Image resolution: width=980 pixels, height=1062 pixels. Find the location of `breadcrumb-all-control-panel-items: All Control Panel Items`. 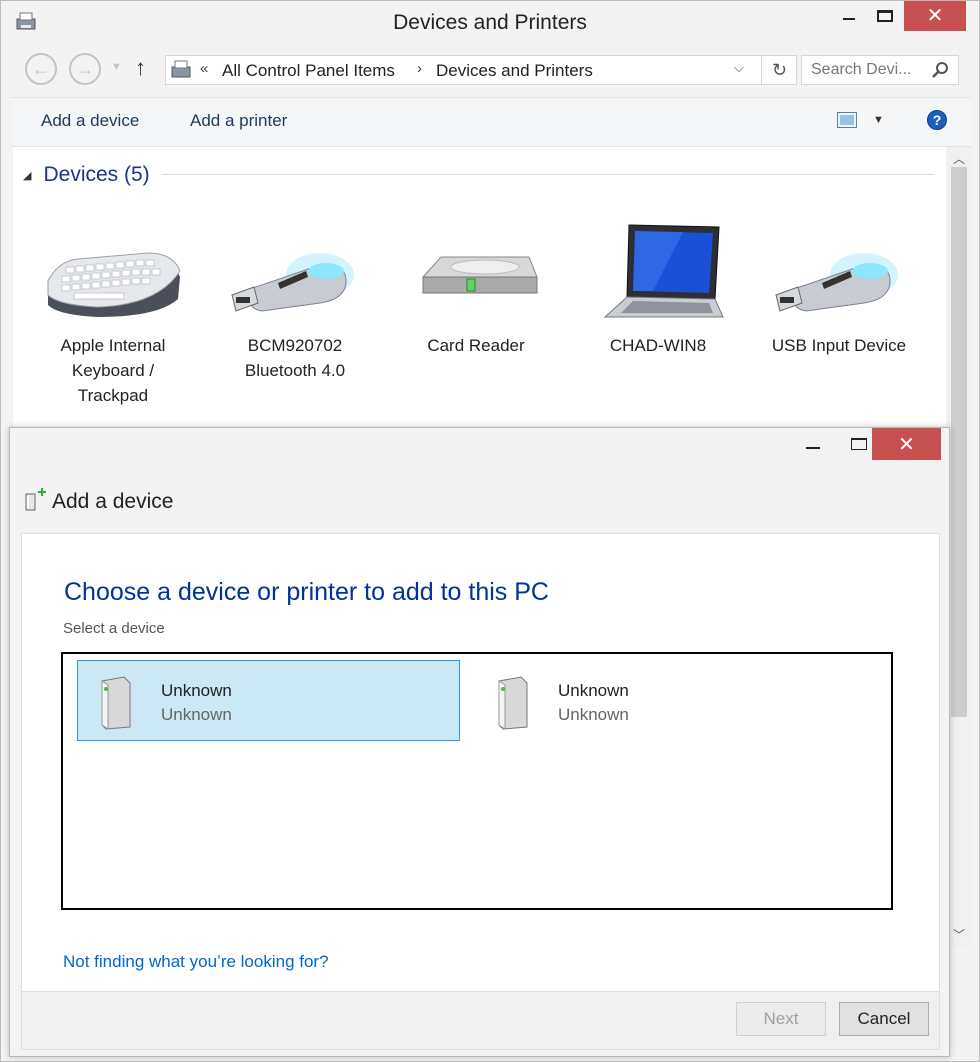

breadcrumb-all-control-panel-items: All Control Panel Items is located at coordinates (308, 71).